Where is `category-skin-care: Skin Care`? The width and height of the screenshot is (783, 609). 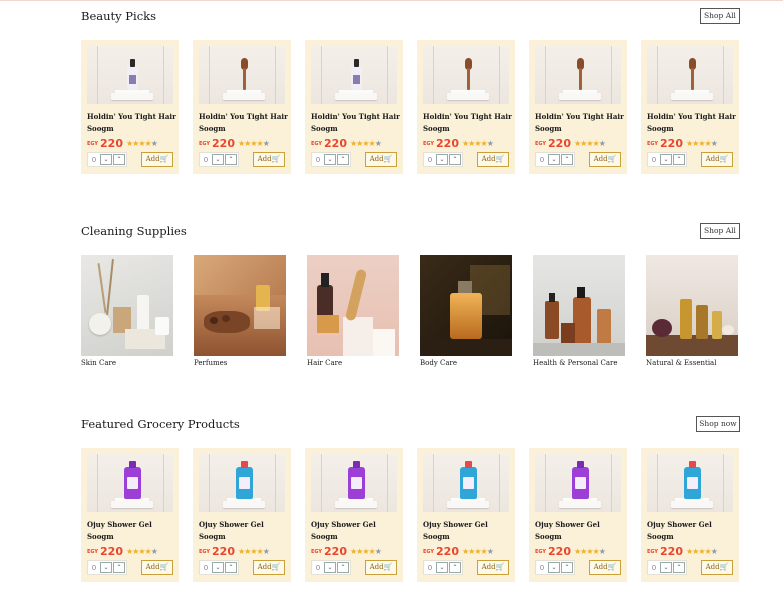
category-skin-care: Skin Care is located at coordinates (127, 311).